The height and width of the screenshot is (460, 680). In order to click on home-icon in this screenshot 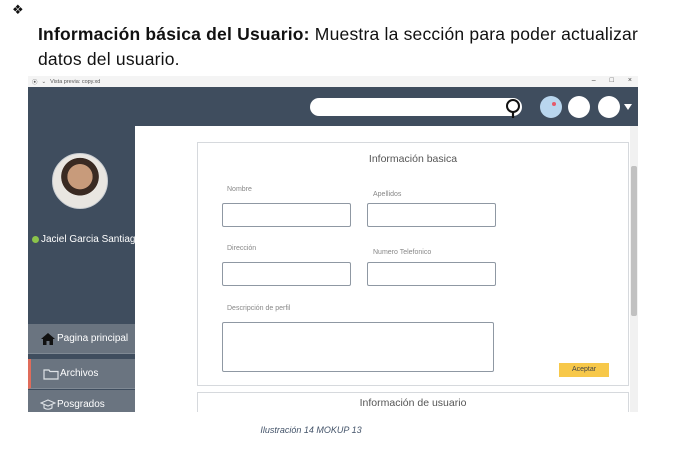, I will do `click(48, 339)`.